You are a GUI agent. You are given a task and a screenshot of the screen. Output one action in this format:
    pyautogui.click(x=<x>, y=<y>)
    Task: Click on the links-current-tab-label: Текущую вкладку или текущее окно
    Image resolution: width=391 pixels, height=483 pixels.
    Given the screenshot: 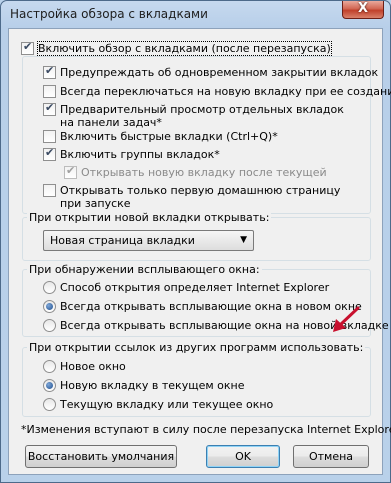 What is the action you would take?
    pyautogui.click(x=167, y=404)
    